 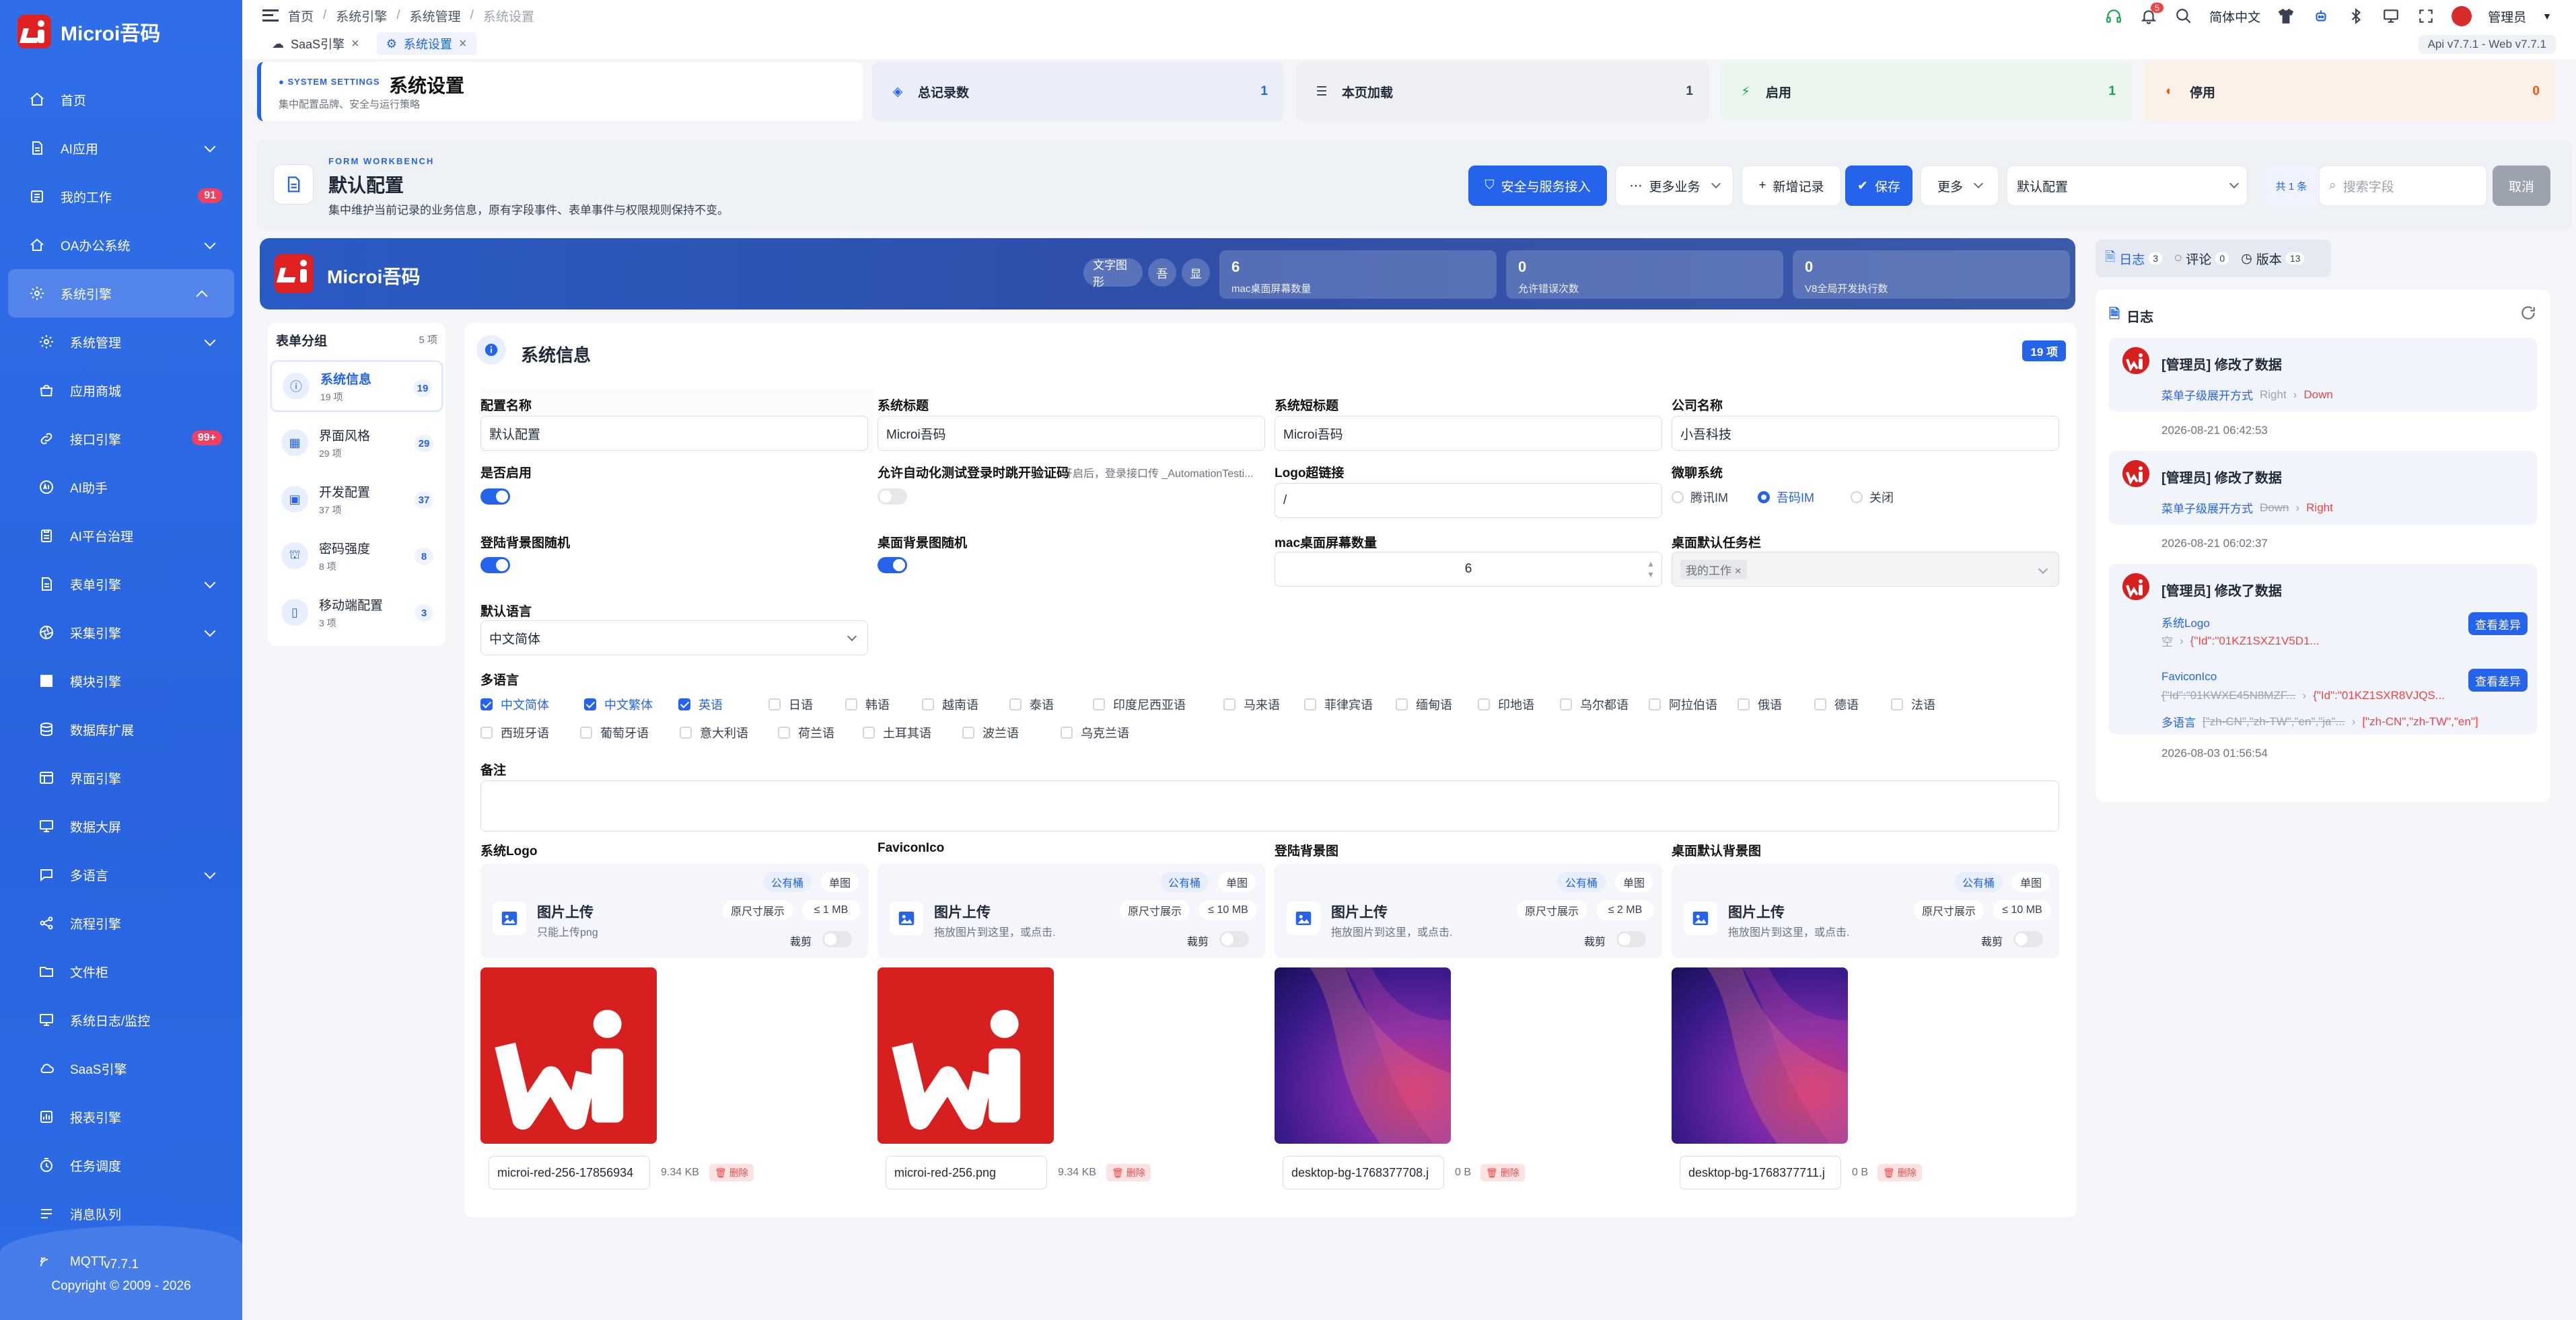 I want to click on form-group-item: ▣ 开发配置 37 项 37, so click(x=357, y=499).